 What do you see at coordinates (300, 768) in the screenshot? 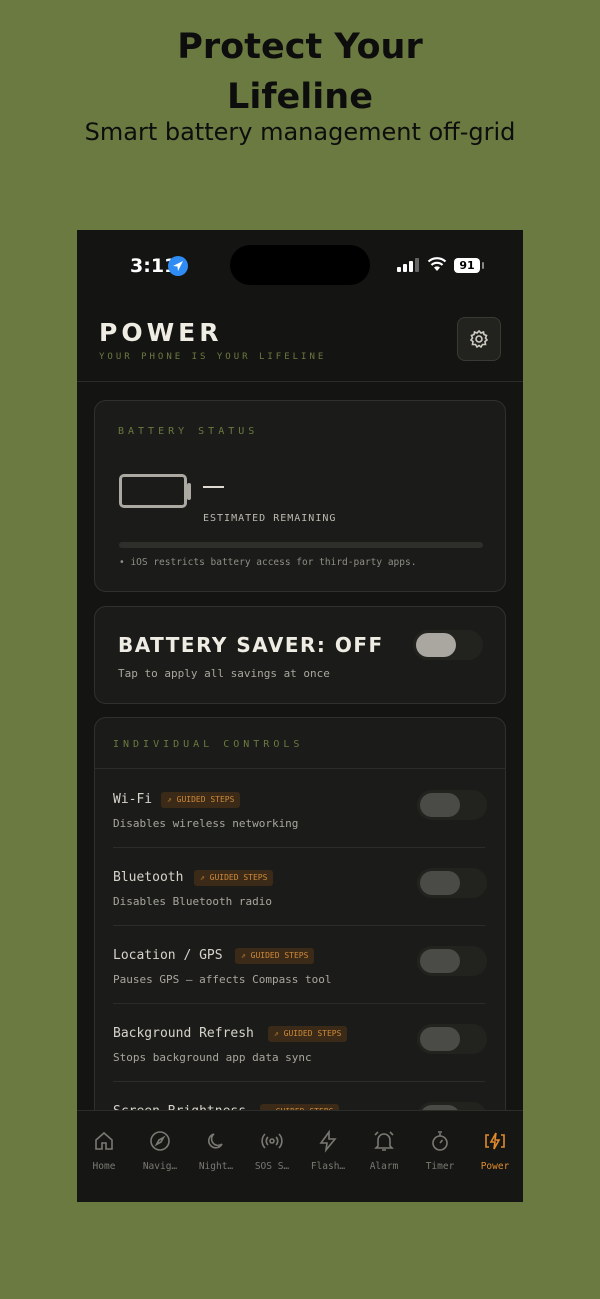
I see `controls-divider` at bounding box center [300, 768].